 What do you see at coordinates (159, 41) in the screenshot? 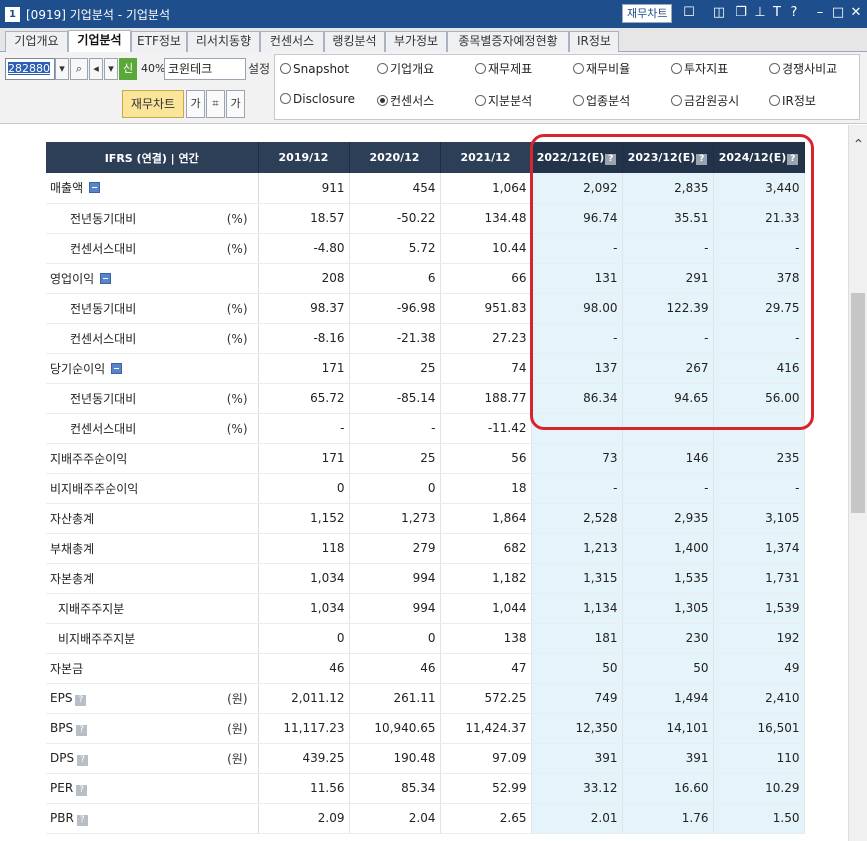
I see `tab-etf-info: ETF정보` at bounding box center [159, 41].